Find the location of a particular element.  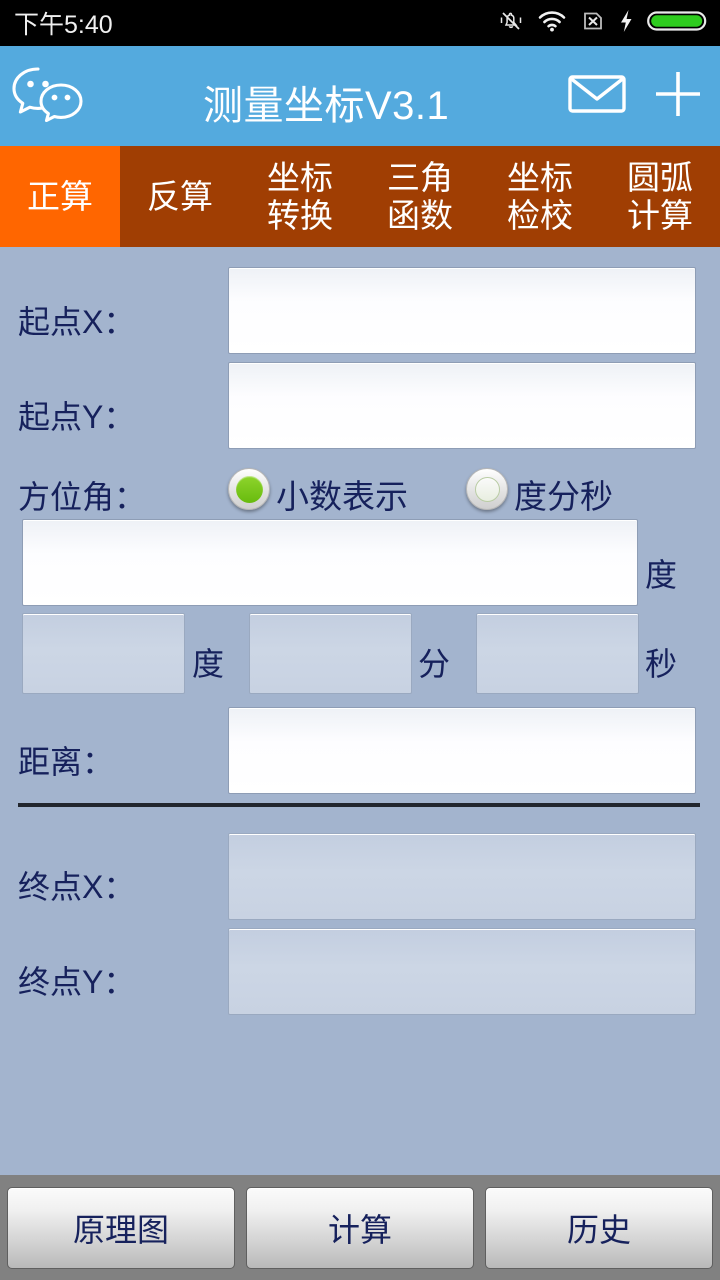

charging-bolt-icon is located at coordinates (626, 23).